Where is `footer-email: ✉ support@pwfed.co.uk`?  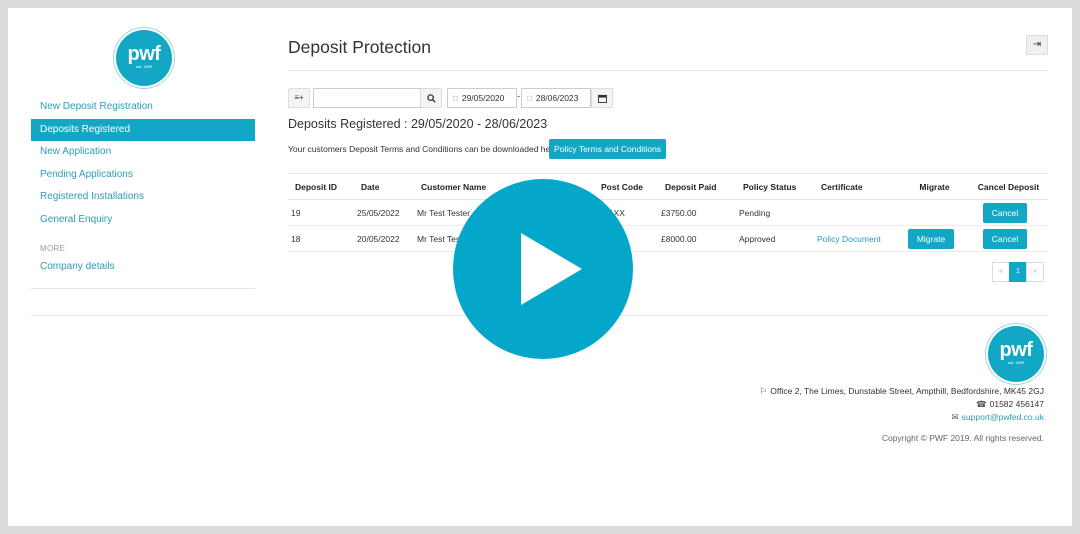
footer-email: ✉ support@pwfed.co.uk is located at coordinates (998, 417).